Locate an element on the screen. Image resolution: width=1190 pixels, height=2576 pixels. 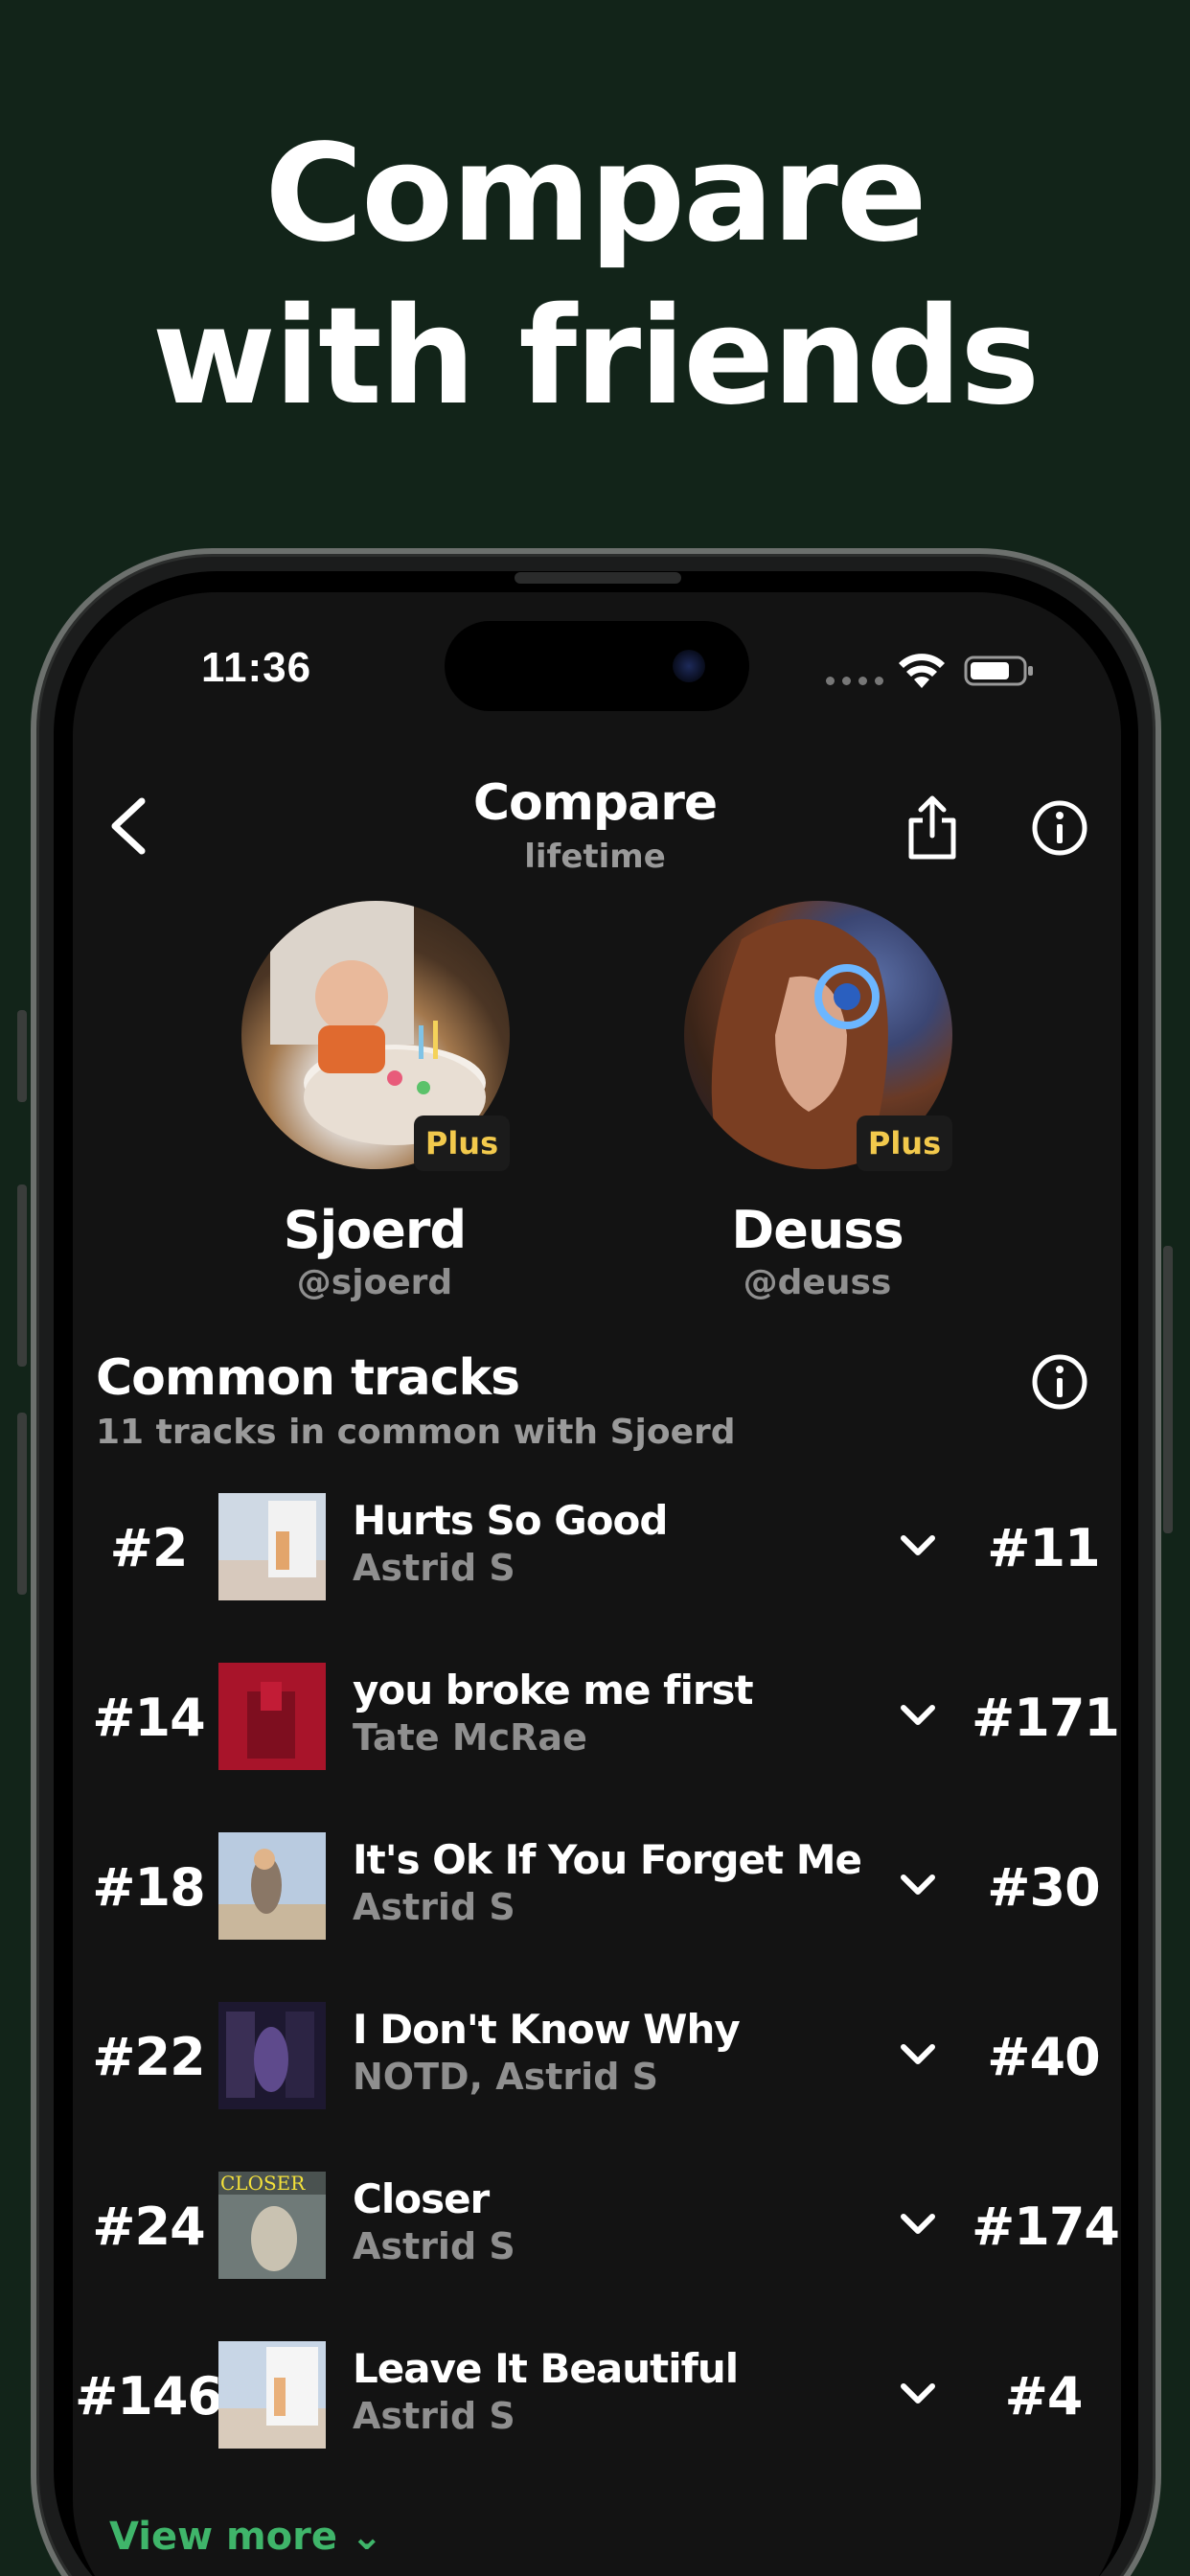
track-rank-user-1: #18 is located at coordinates (148, 1887).